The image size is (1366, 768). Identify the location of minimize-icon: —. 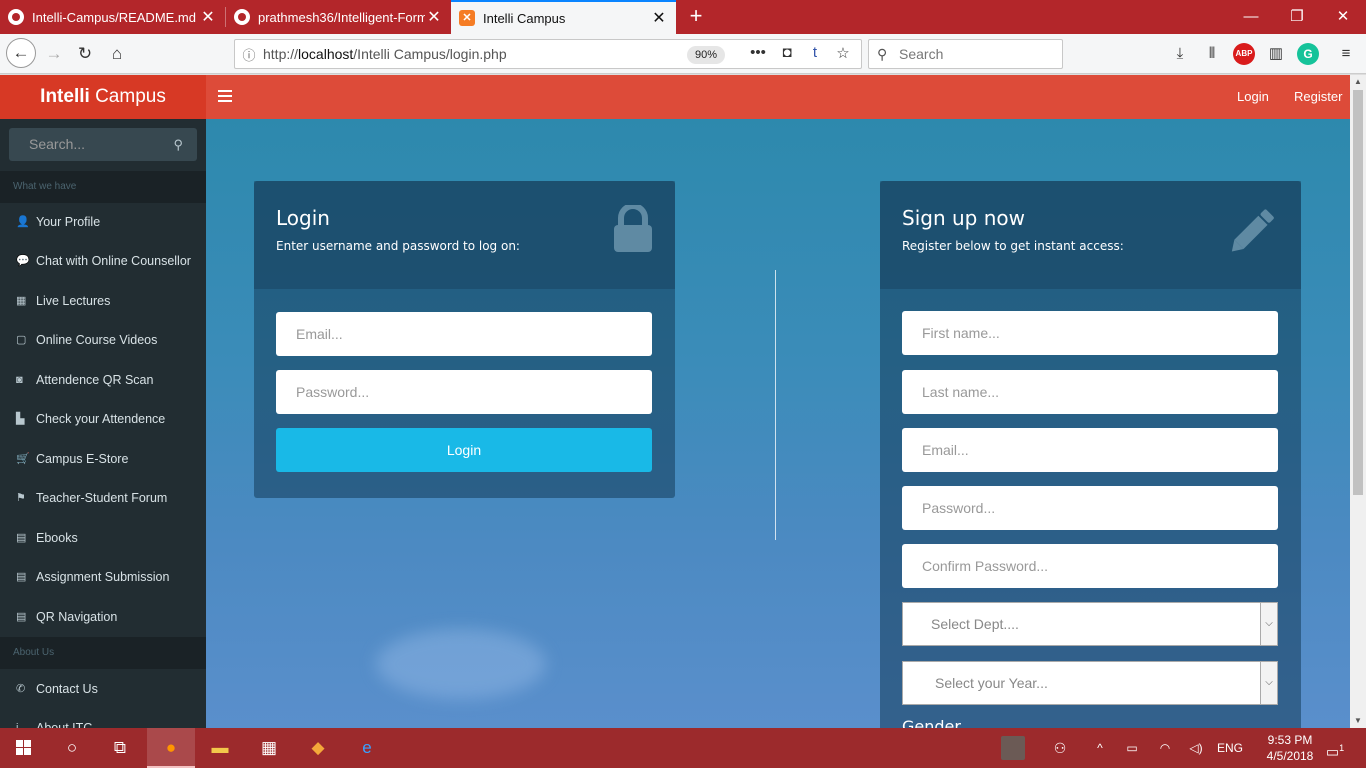
(1251, 17).